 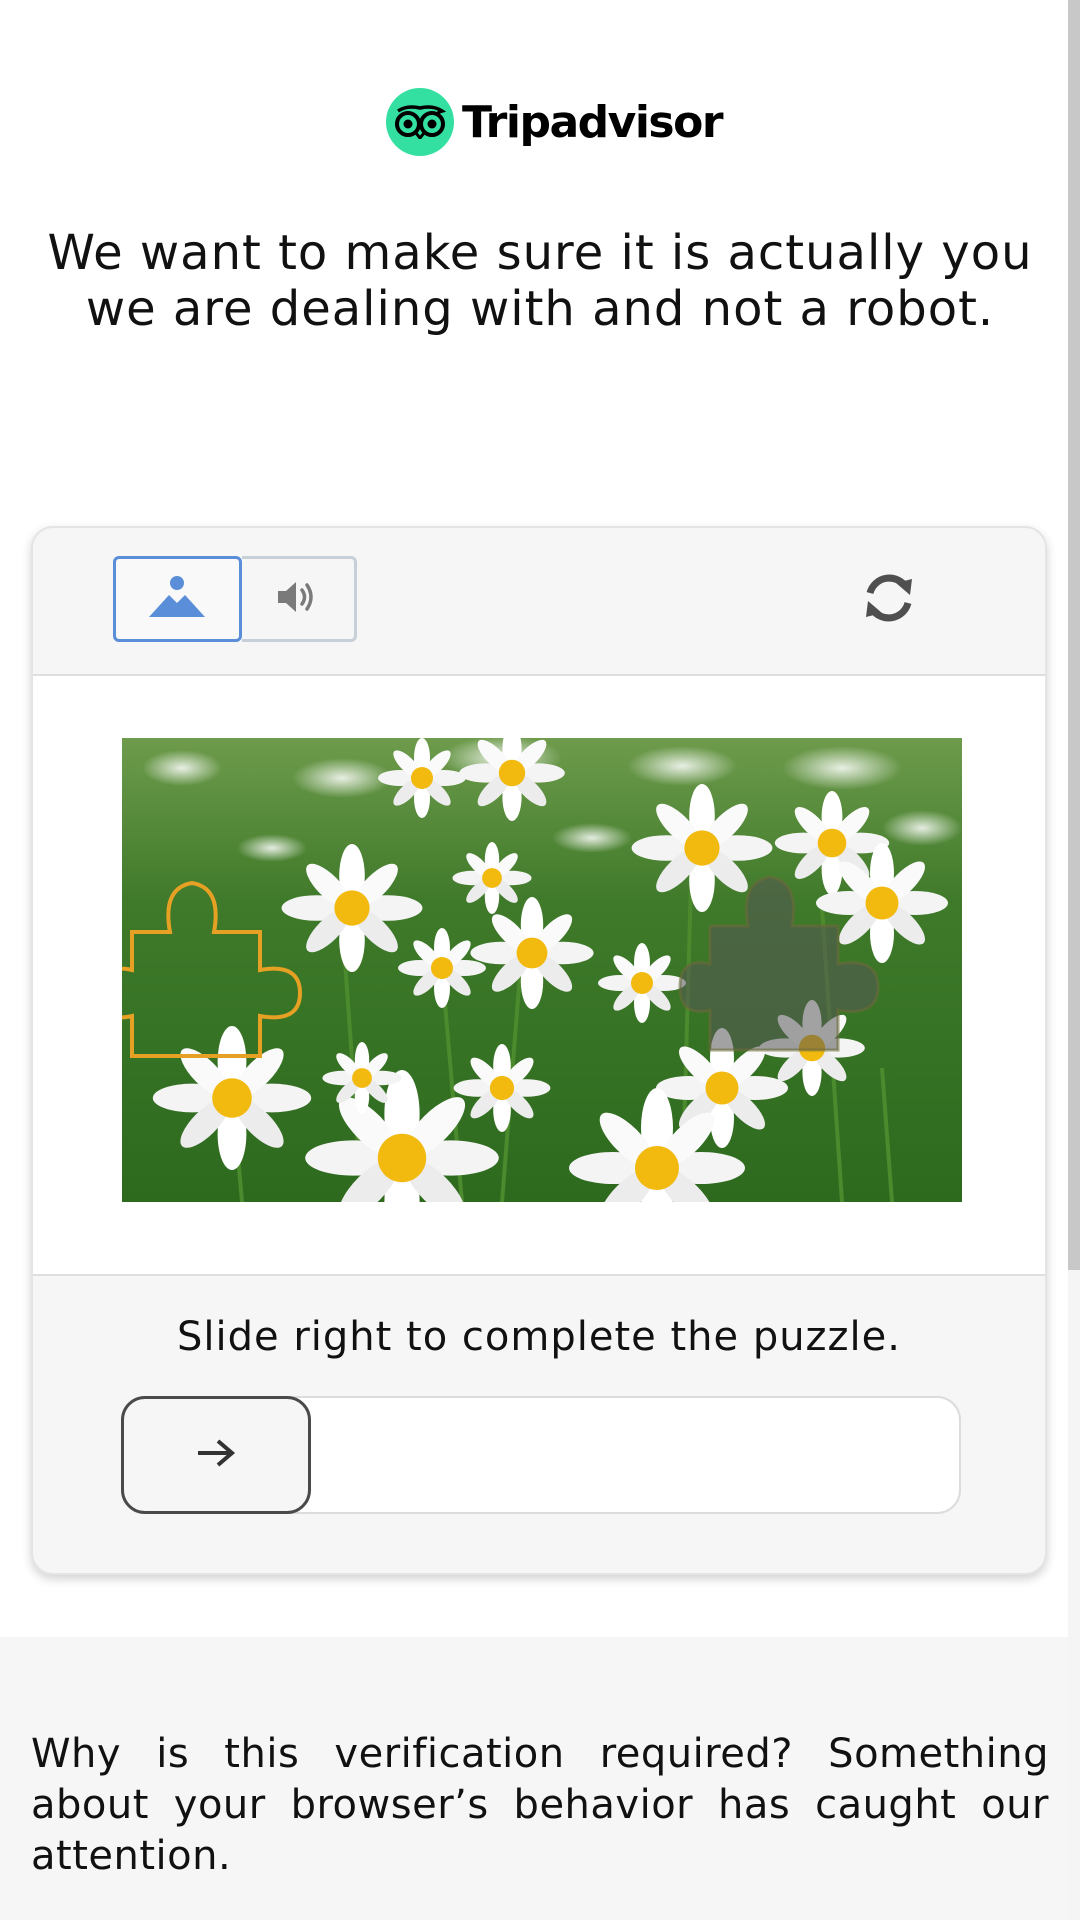 I want to click on image-mode-button, so click(x=177, y=599).